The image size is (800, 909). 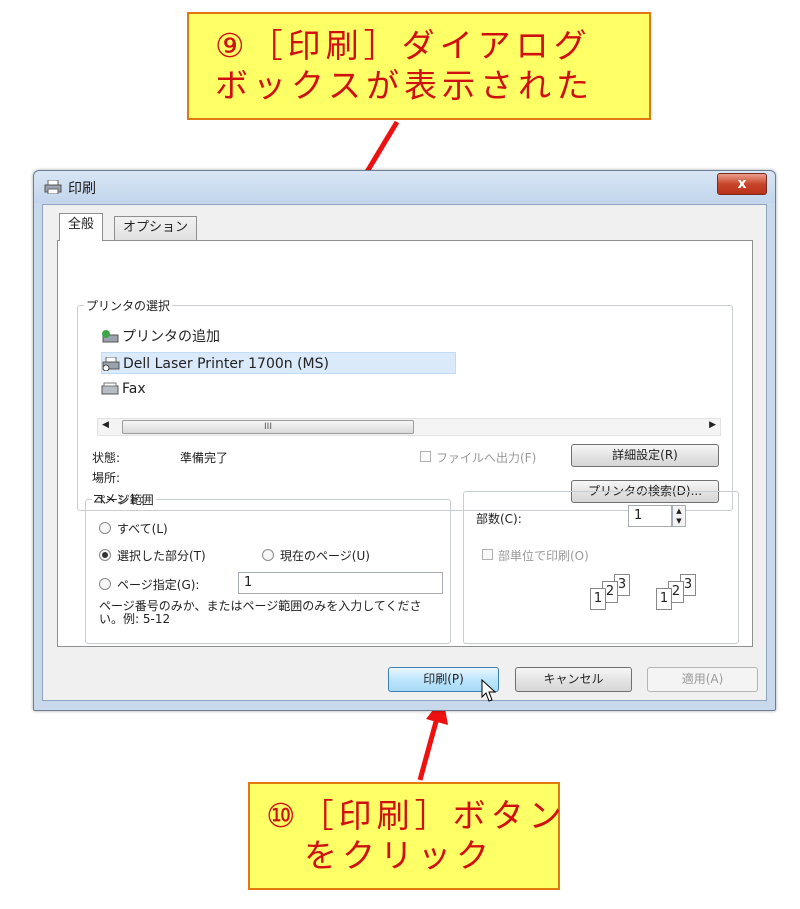 What do you see at coordinates (105, 528) in the screenshot?
I see `radio-all-pages` at bounding box center [105, 528].